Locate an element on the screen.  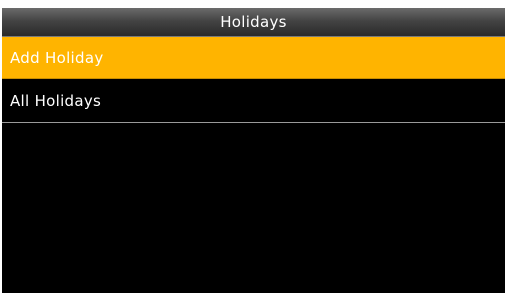
menu-item-label: All Holidays is located at coordinates (56, 100).